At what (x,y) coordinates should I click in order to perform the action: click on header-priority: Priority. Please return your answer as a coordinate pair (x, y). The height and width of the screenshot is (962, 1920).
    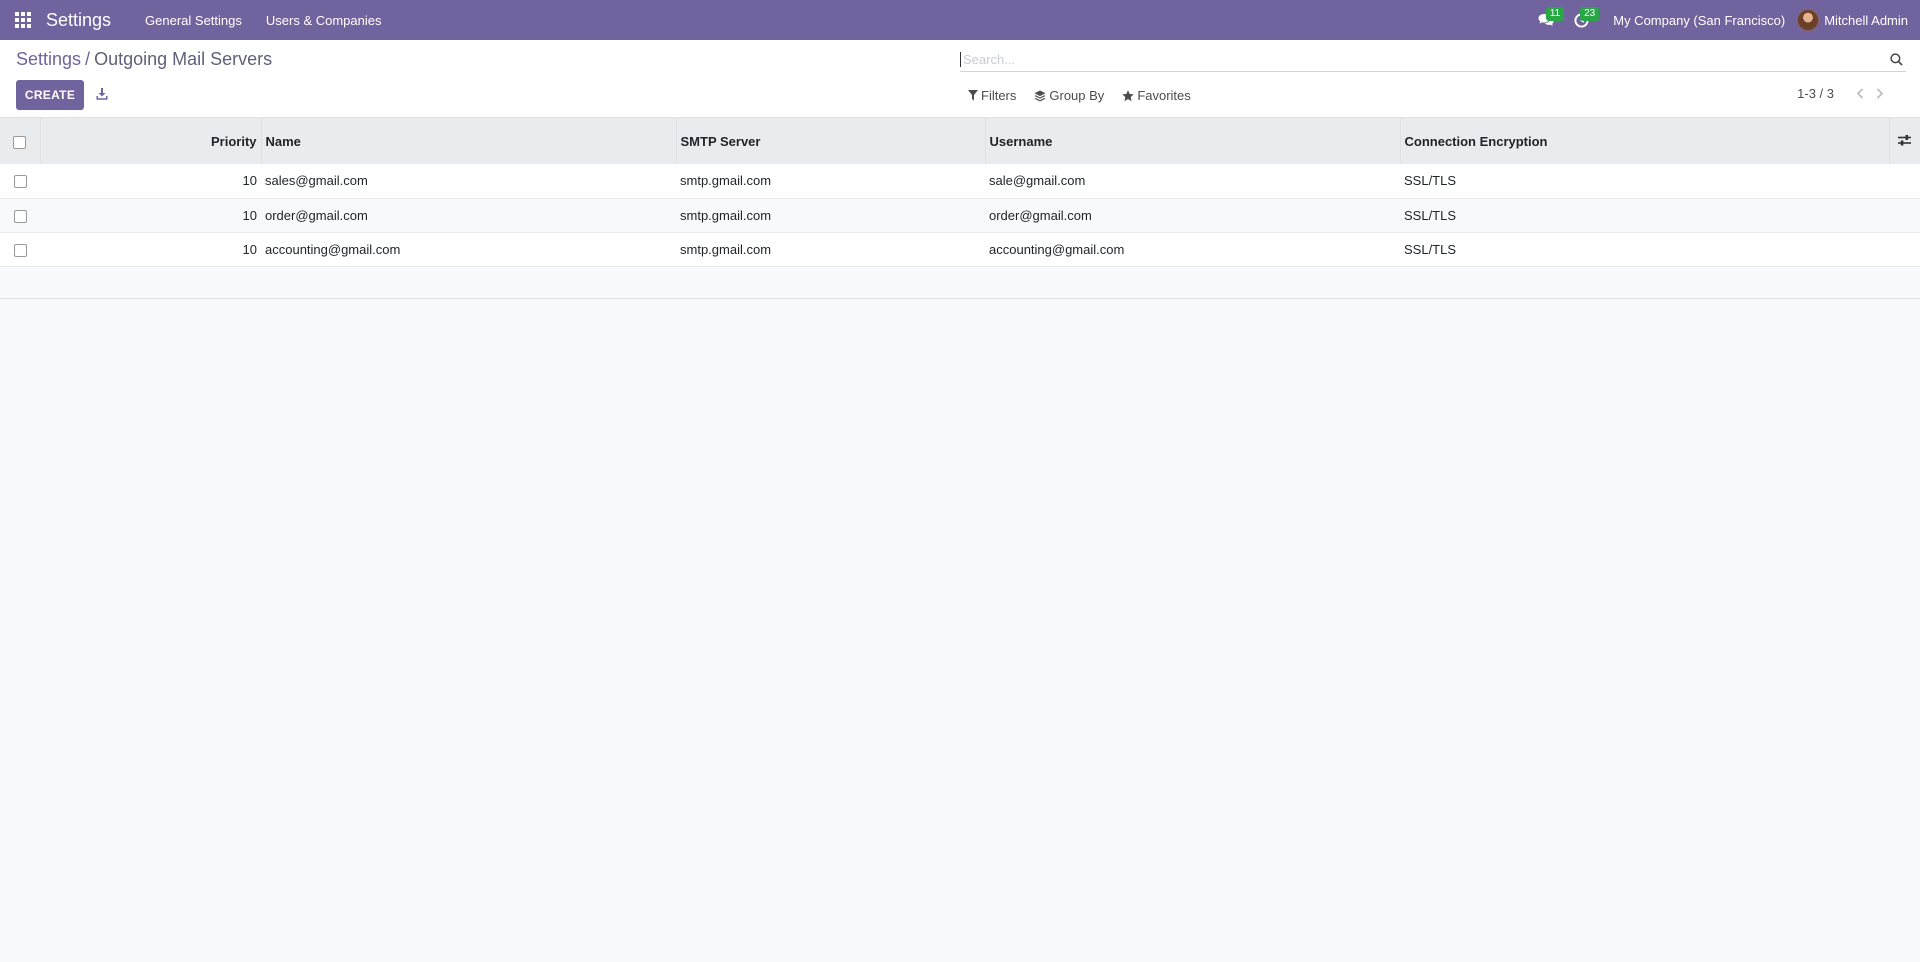
    Looking at the image, I should click on (151, 141).